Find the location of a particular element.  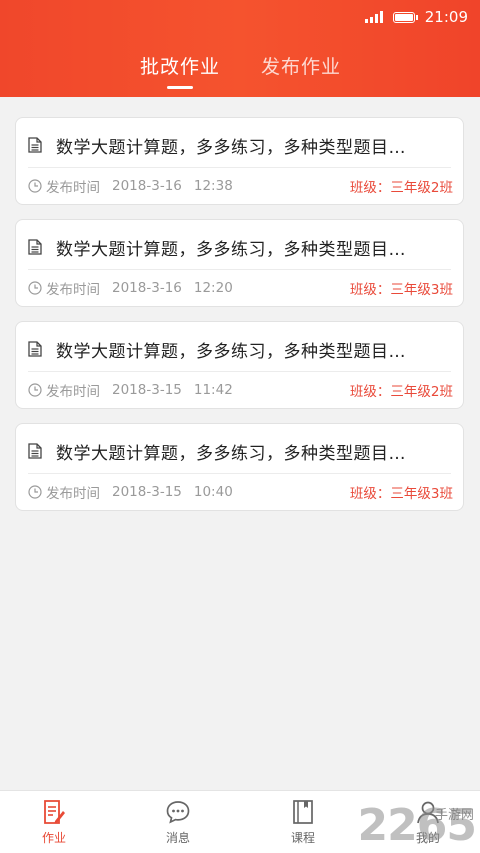

status-time: 21:09 is located at coordinates (446, 17).